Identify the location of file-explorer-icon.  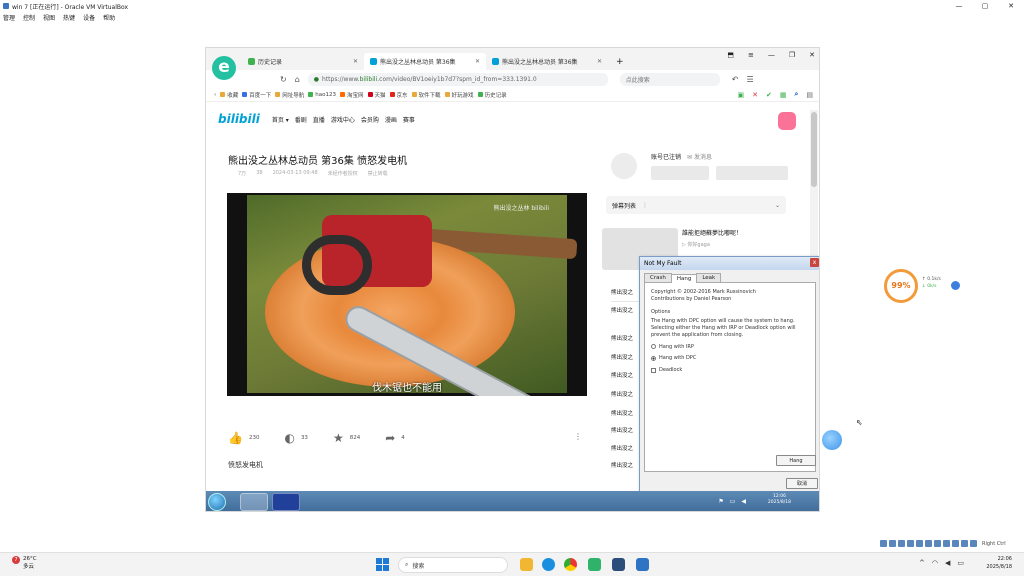
(526, 564).